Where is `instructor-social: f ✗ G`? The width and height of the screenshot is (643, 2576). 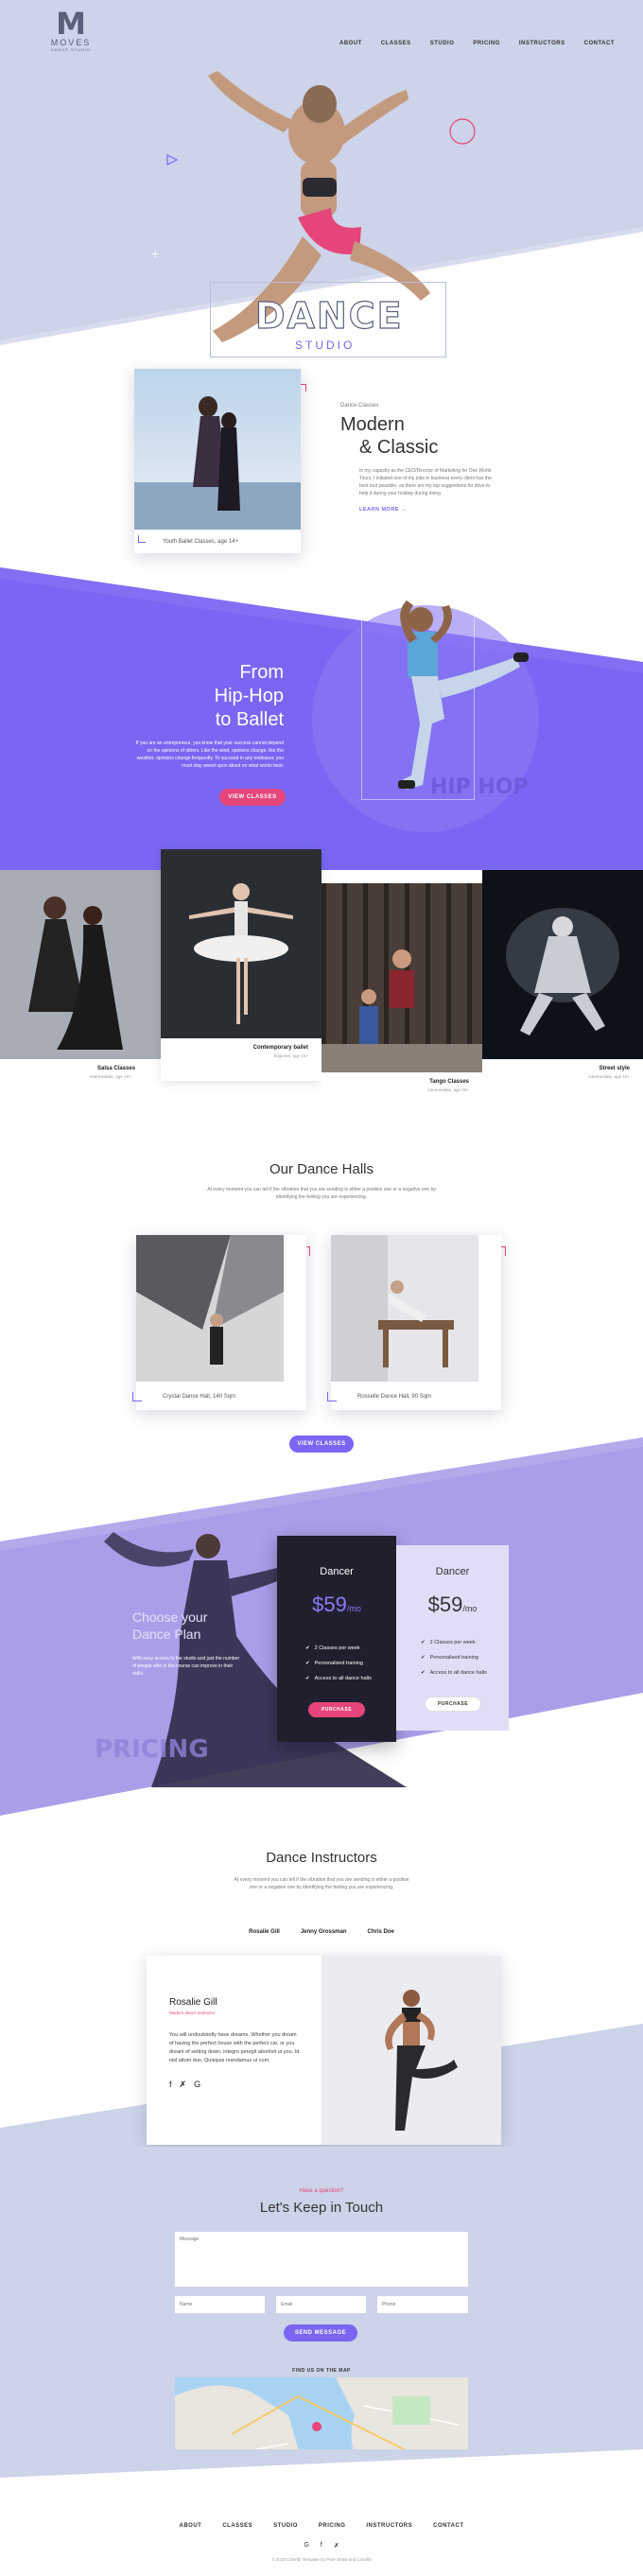
instructor-social: f ✗ G is located at coordinates (188, 2083).